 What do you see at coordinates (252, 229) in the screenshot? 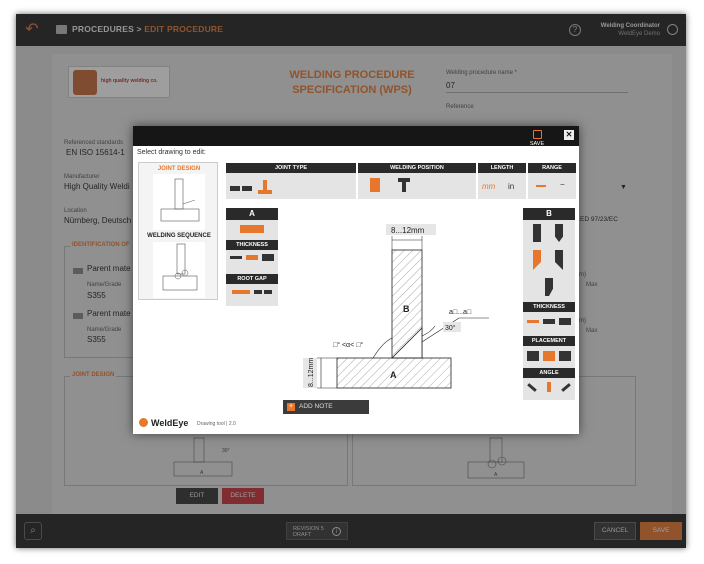
I see `part-a-plate-icon` at bounding box center [252, 229].